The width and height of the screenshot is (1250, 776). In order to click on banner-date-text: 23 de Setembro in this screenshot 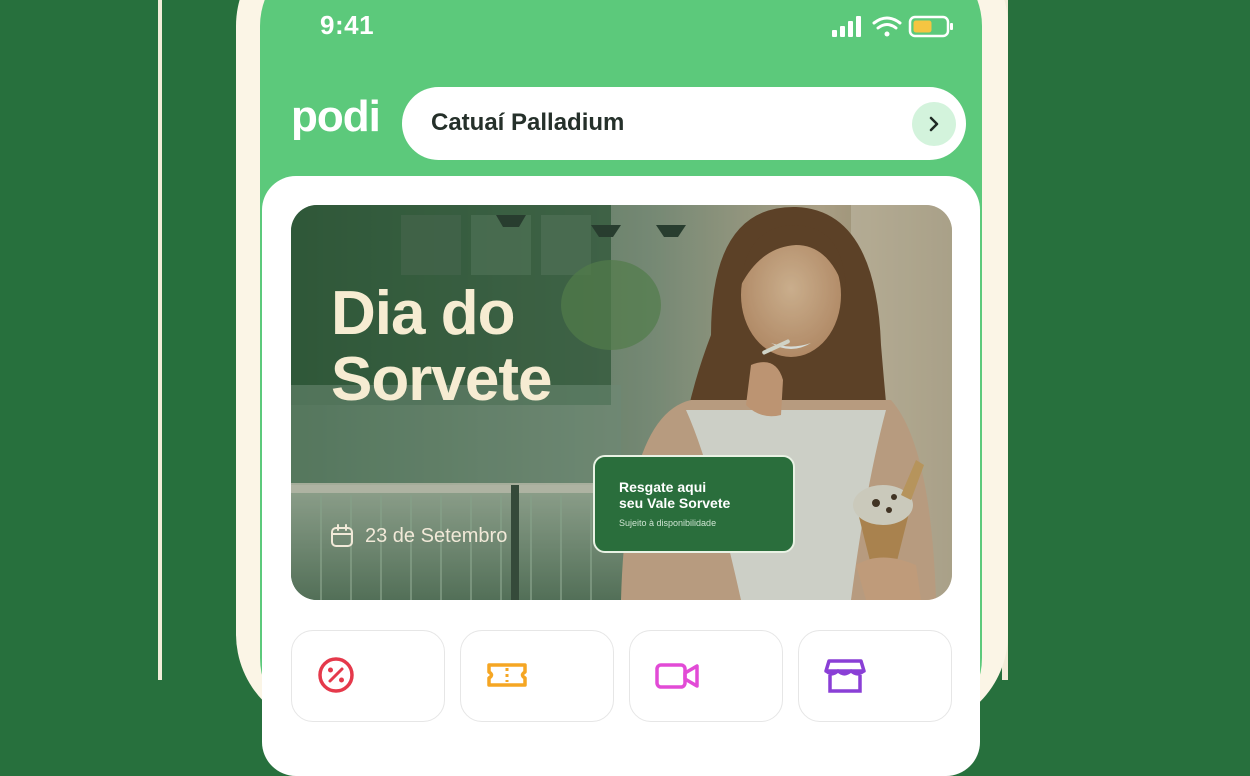, I will do `click(436, 535)`.